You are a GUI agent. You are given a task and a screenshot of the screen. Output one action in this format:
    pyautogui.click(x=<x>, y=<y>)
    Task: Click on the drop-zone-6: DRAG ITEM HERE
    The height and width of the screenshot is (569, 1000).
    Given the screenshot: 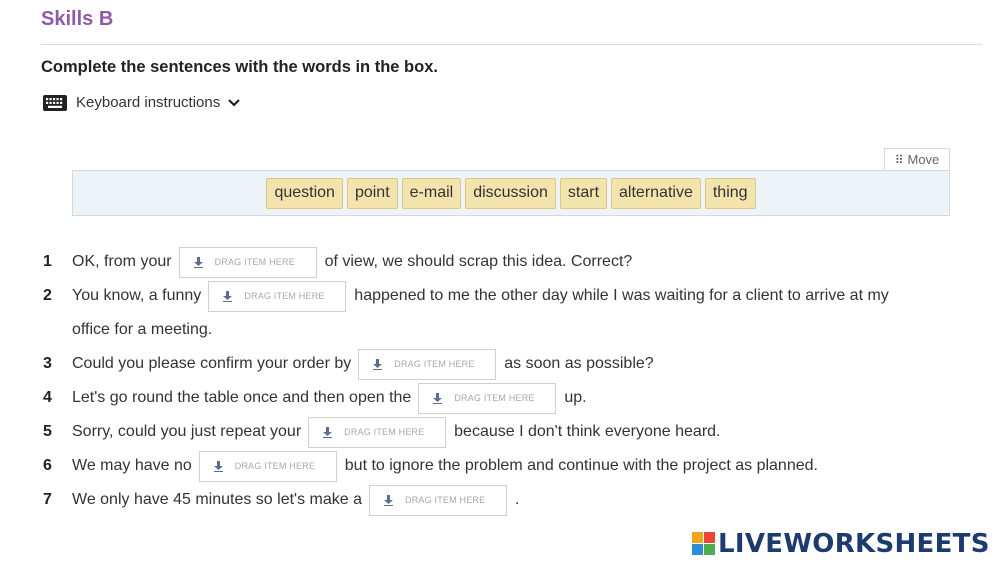 What is the action you would take?
    pyautogui.click(x=267, y=466)
    